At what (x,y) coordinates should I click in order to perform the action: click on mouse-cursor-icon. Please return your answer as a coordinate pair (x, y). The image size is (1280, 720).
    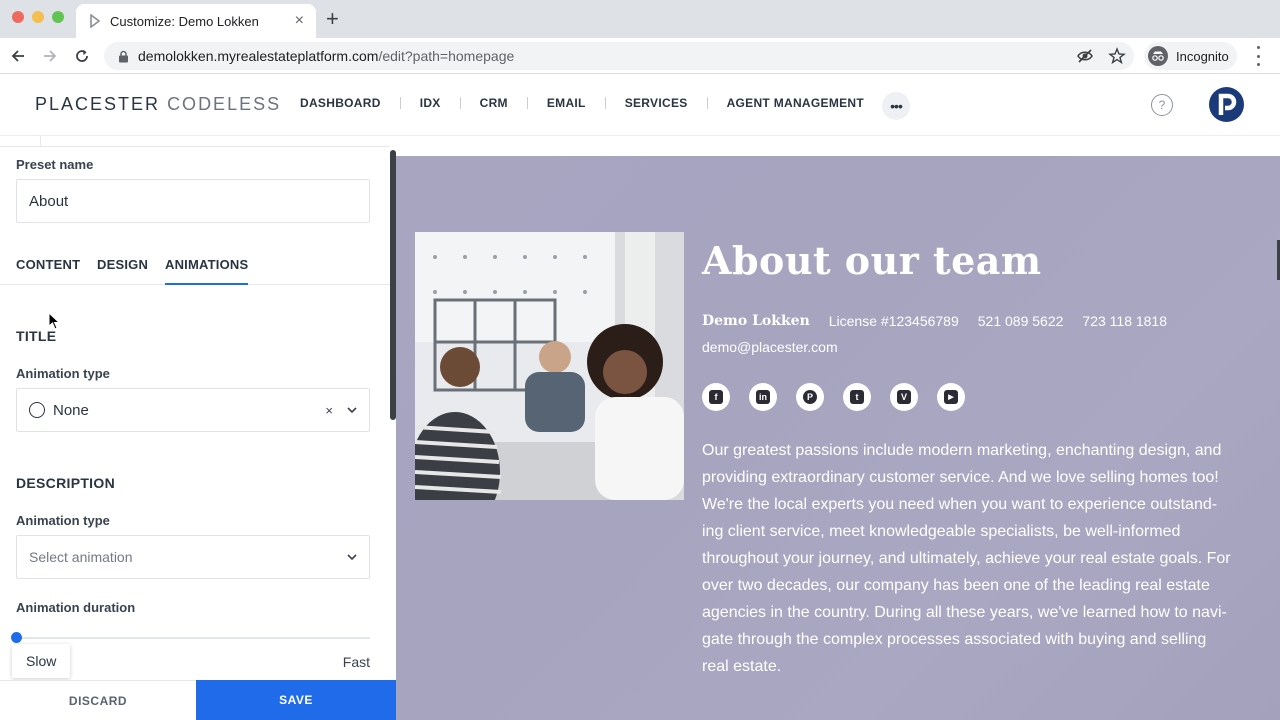
    Looking at the image, I should click on (54, 321).